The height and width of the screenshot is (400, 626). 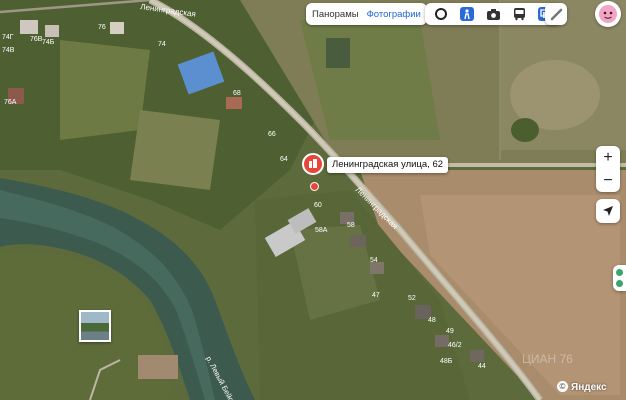 What do you see at coordinates (318, 205) in the screenshot?
I see `house-number: 60` at bounding box center [318, 205].